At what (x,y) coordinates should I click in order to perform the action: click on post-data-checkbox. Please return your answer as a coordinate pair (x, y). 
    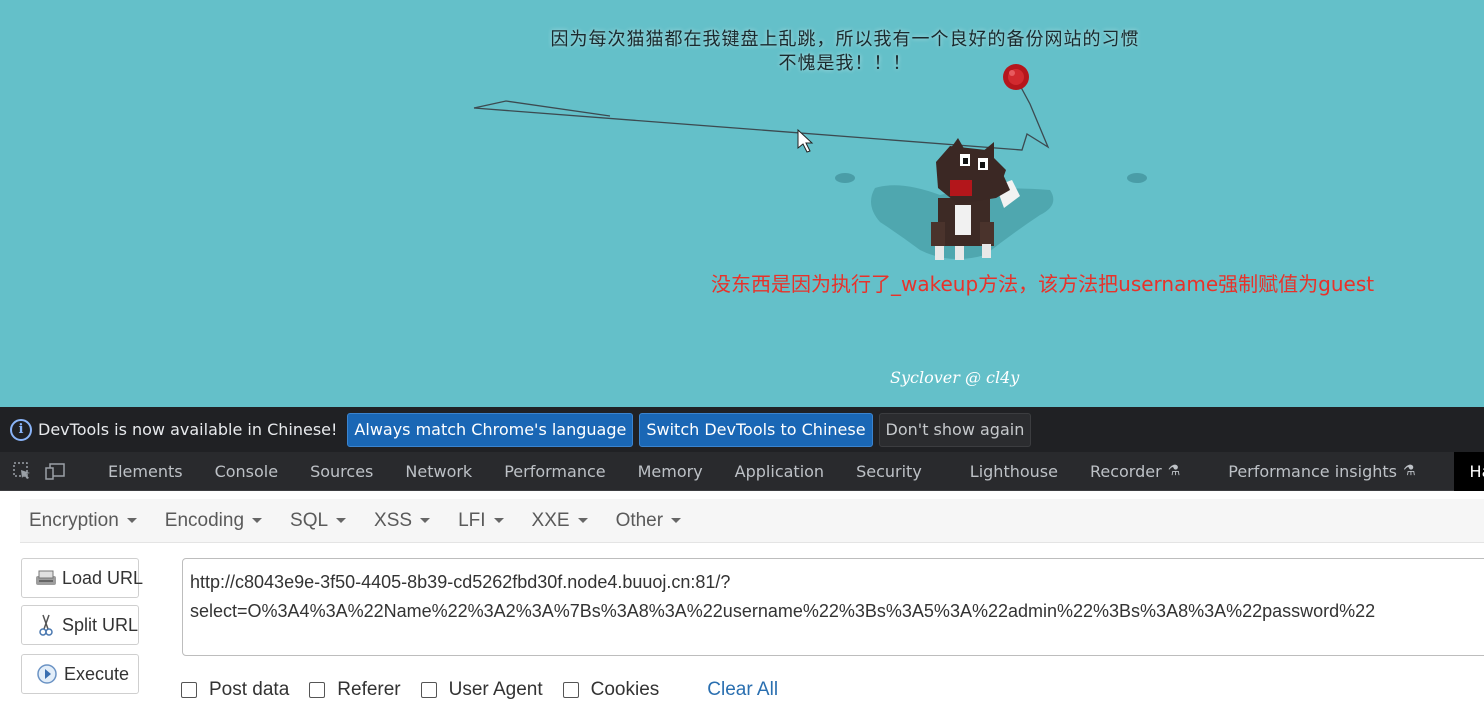
    Looking at the image, I should click on (189, 690).